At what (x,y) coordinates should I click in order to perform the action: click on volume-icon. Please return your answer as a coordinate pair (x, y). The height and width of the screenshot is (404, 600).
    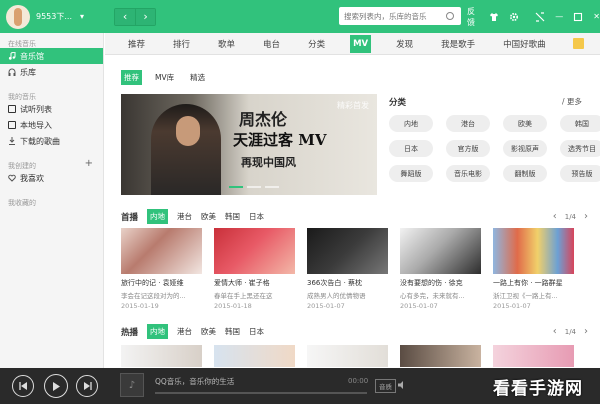
    Looking at the image, I should click on (403, 385).